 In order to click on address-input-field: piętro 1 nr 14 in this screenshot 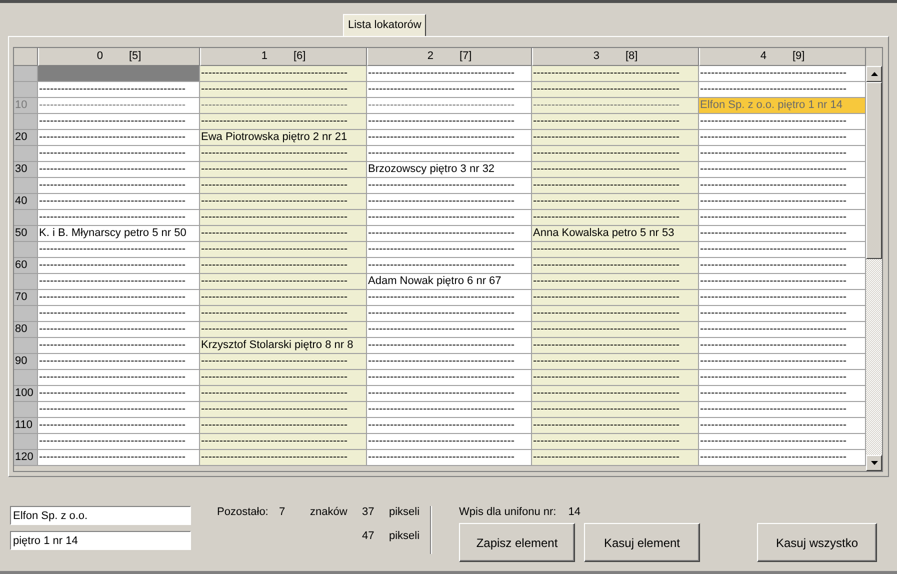, I will do `click(100, 540)`.